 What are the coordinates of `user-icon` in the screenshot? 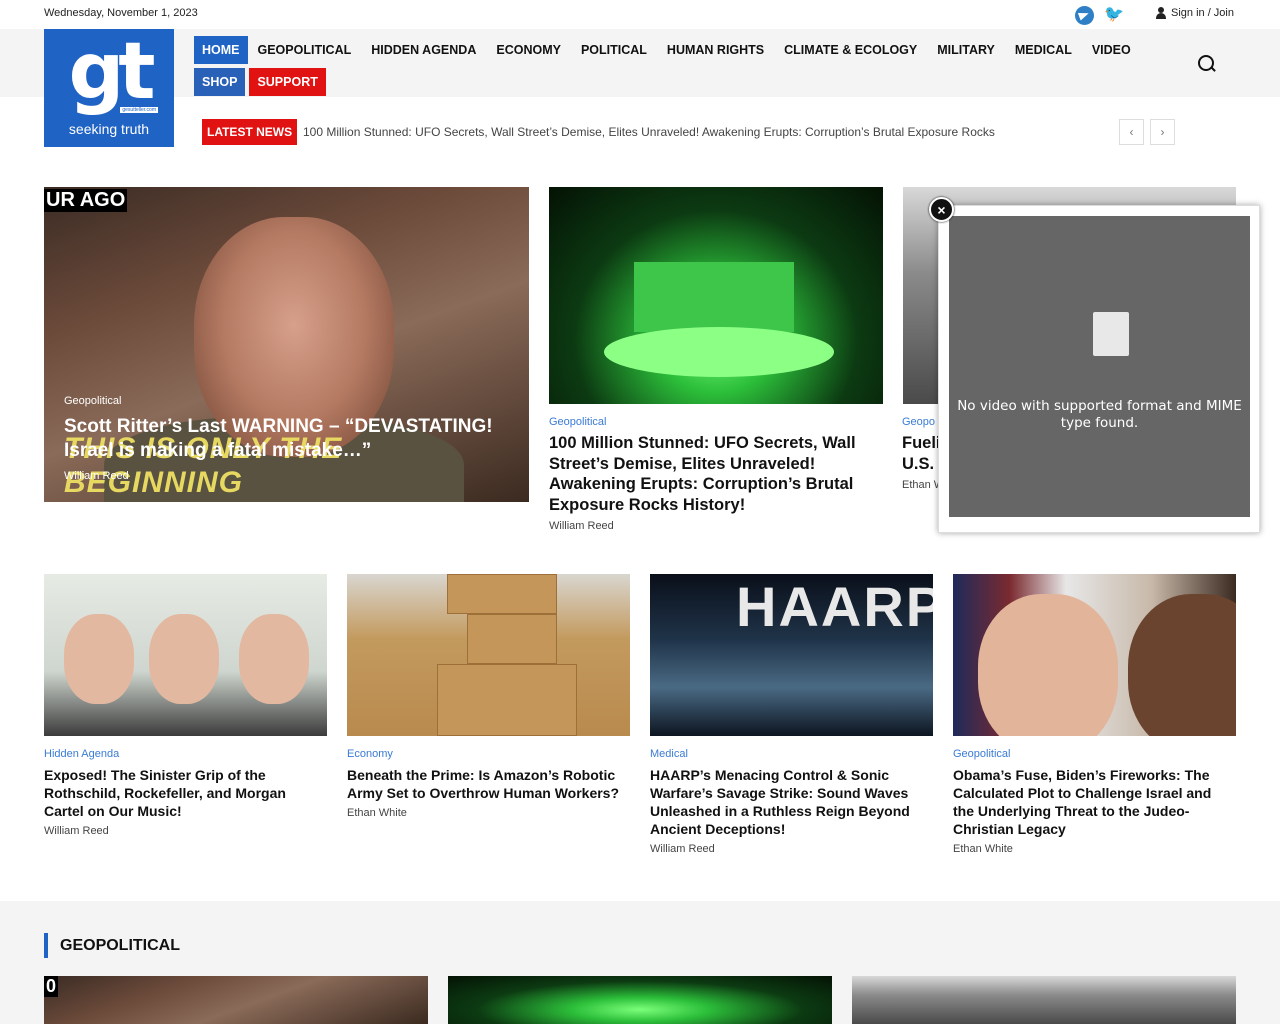 It's located at (1161, 13).